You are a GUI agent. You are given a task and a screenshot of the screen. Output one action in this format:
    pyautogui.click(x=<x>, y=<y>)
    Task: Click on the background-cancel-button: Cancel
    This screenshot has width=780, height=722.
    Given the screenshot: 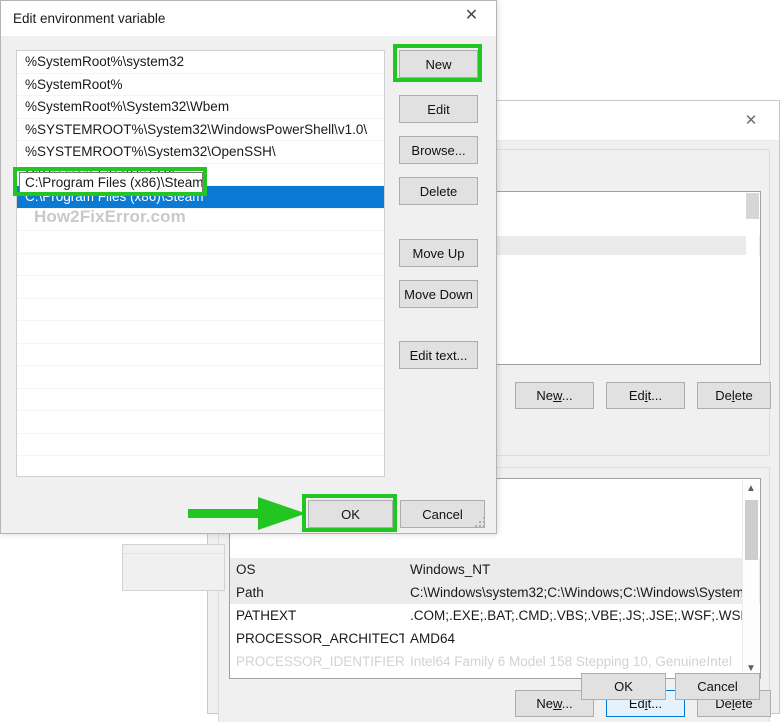 What is the action you would take?
    pyautogui.click(x=717, y=686)
    